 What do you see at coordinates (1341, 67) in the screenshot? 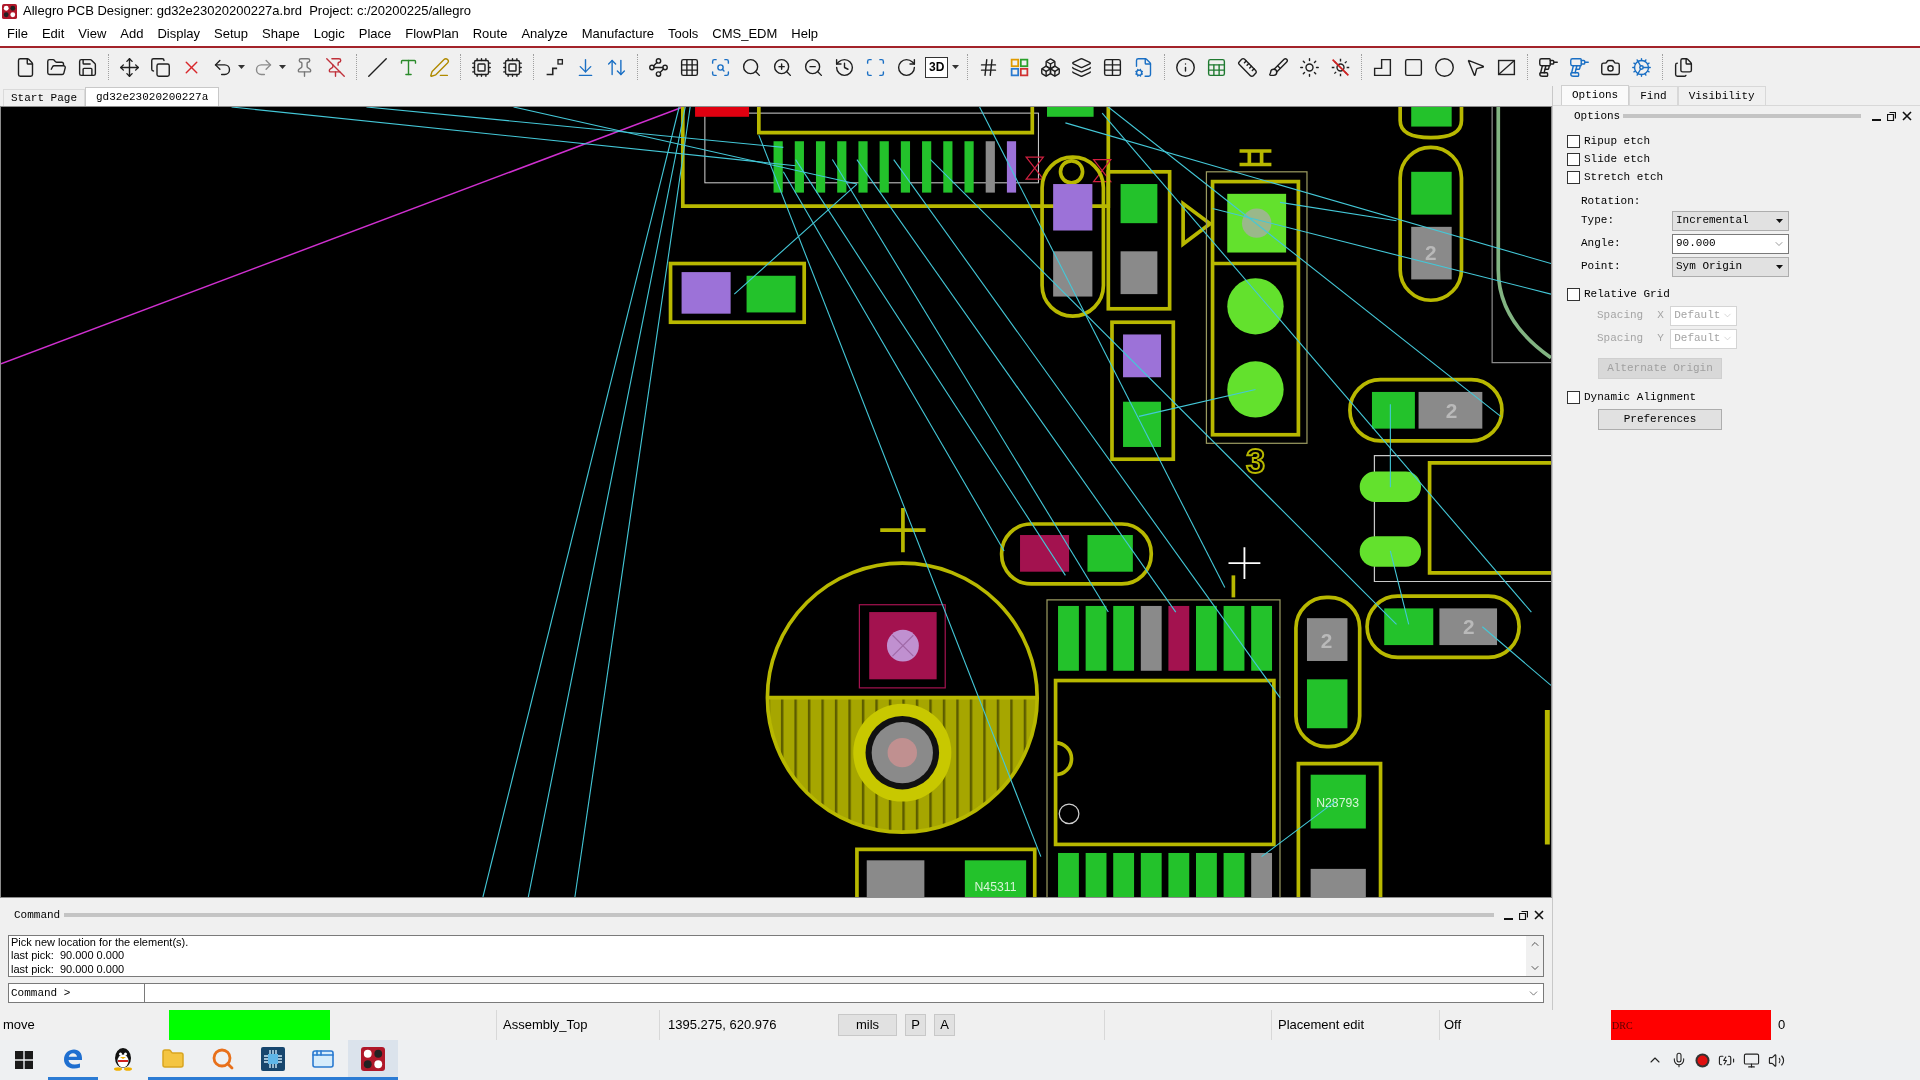
I see `sun-slash-icon` at bounding box center [1341, 67].